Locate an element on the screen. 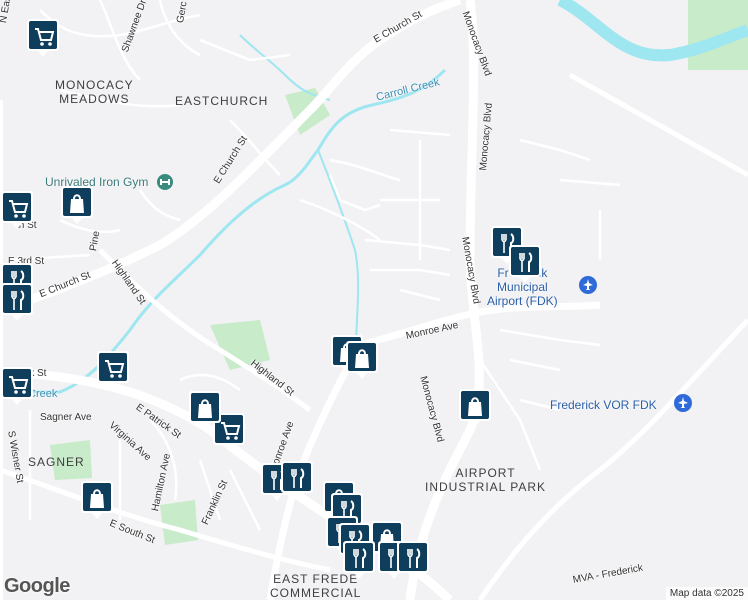 This screenshot has height=600, width=748. area-label-line-2: INDUSTRIAL PARK is located at coordinates (486, 487).